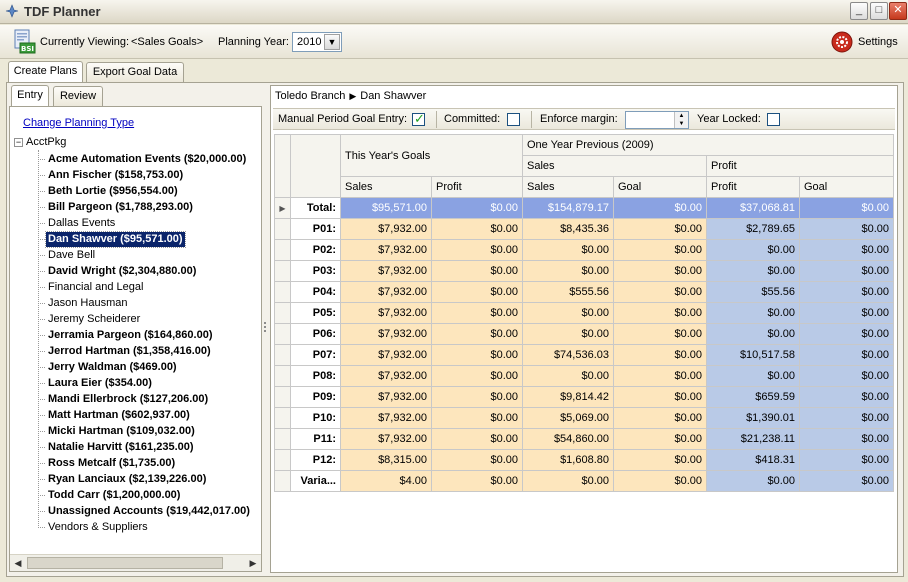  I want to click on tree-item: Jerramia Pargeon ($164,860.00), so click(126, 335).